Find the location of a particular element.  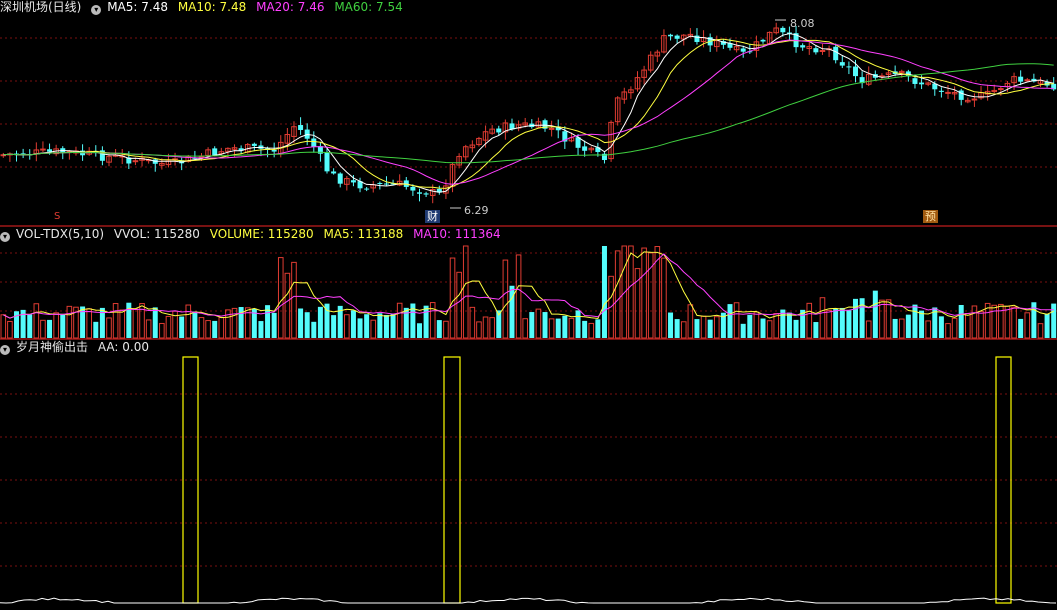

stock-title: 深圳机场(日线) is located at coordinates (40, 7).